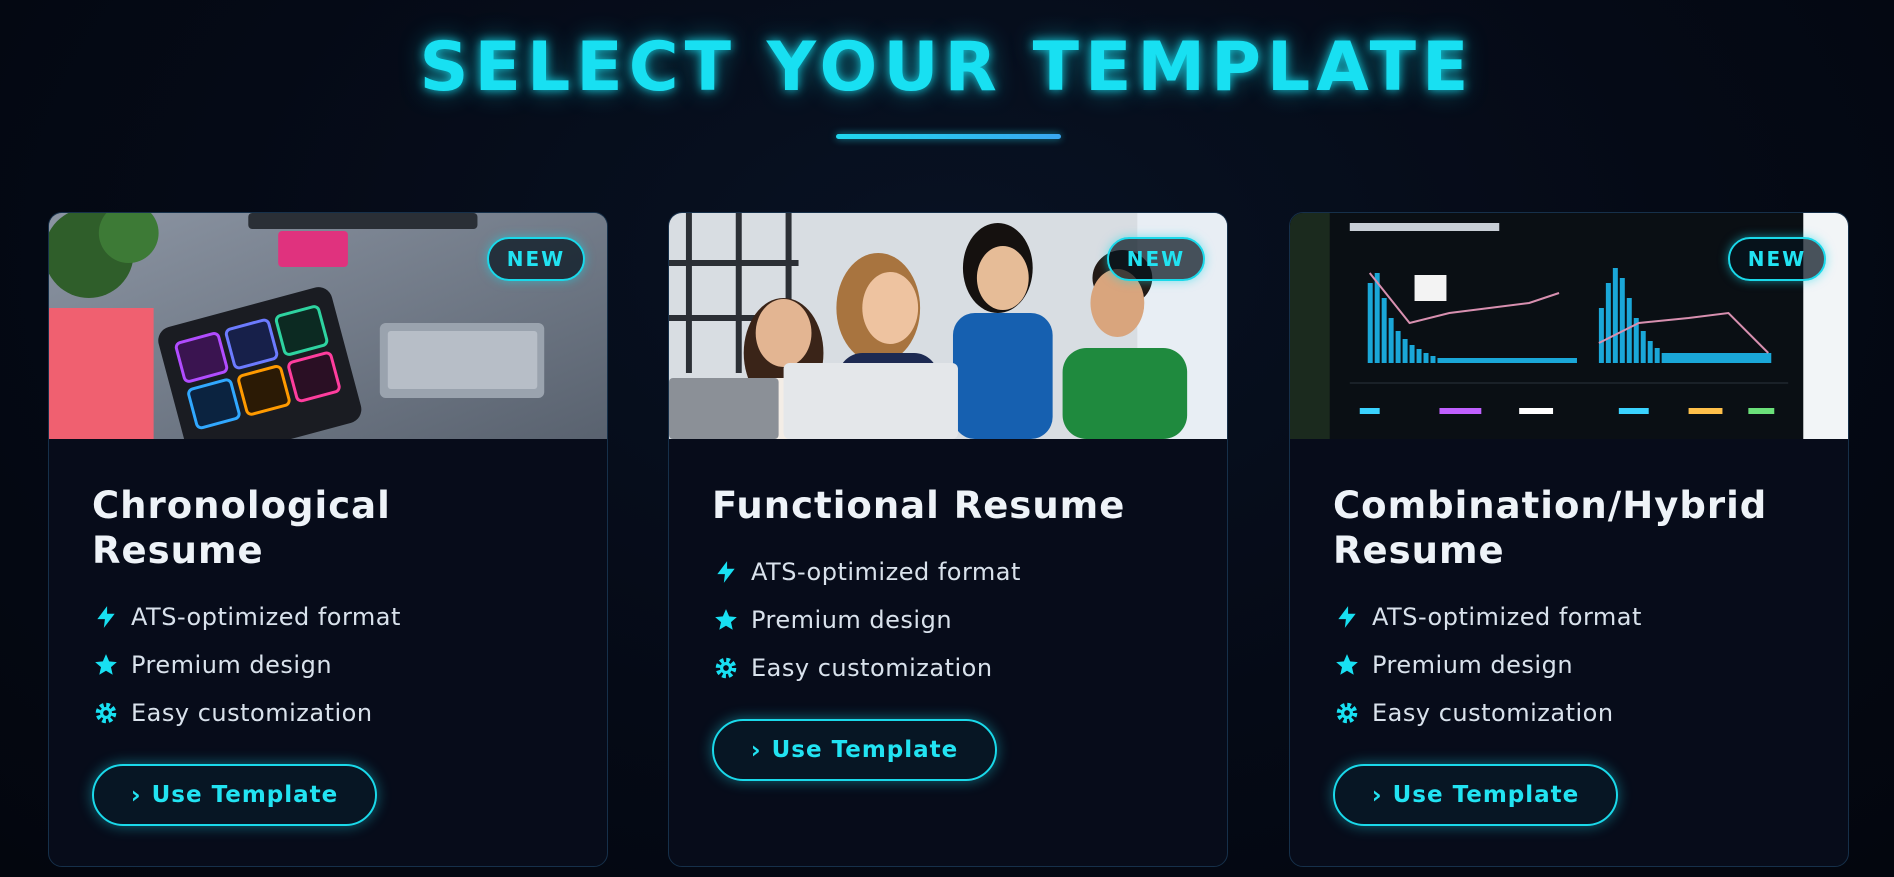 Image resolution: width=1894 pixels, height=877 pixels. Describe the element at coordinates (919, 505) in the screenshot. I see `card-title: Functional Resume` at that location.